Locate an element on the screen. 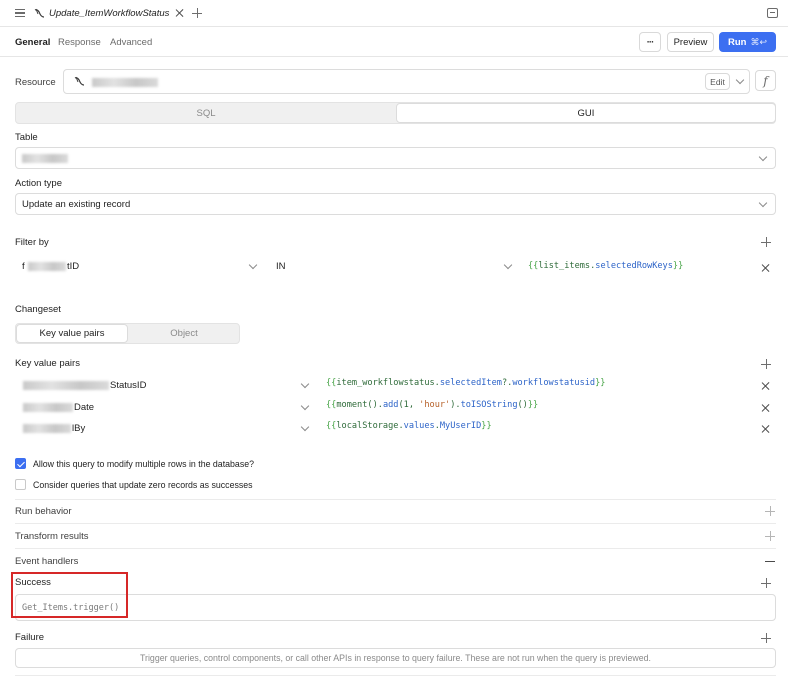 The image size is (788, 680). add-kv-plus-icon is located at coordinates (766, 364).